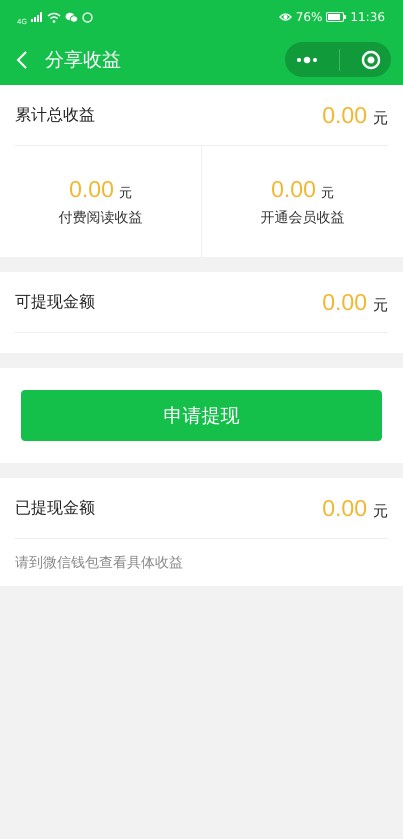 This screenshot has height=839, width=403. What do you see at coordinates (71, 17) in the screenshot?
I see `chat-icon` at bounding box center [71, 17].